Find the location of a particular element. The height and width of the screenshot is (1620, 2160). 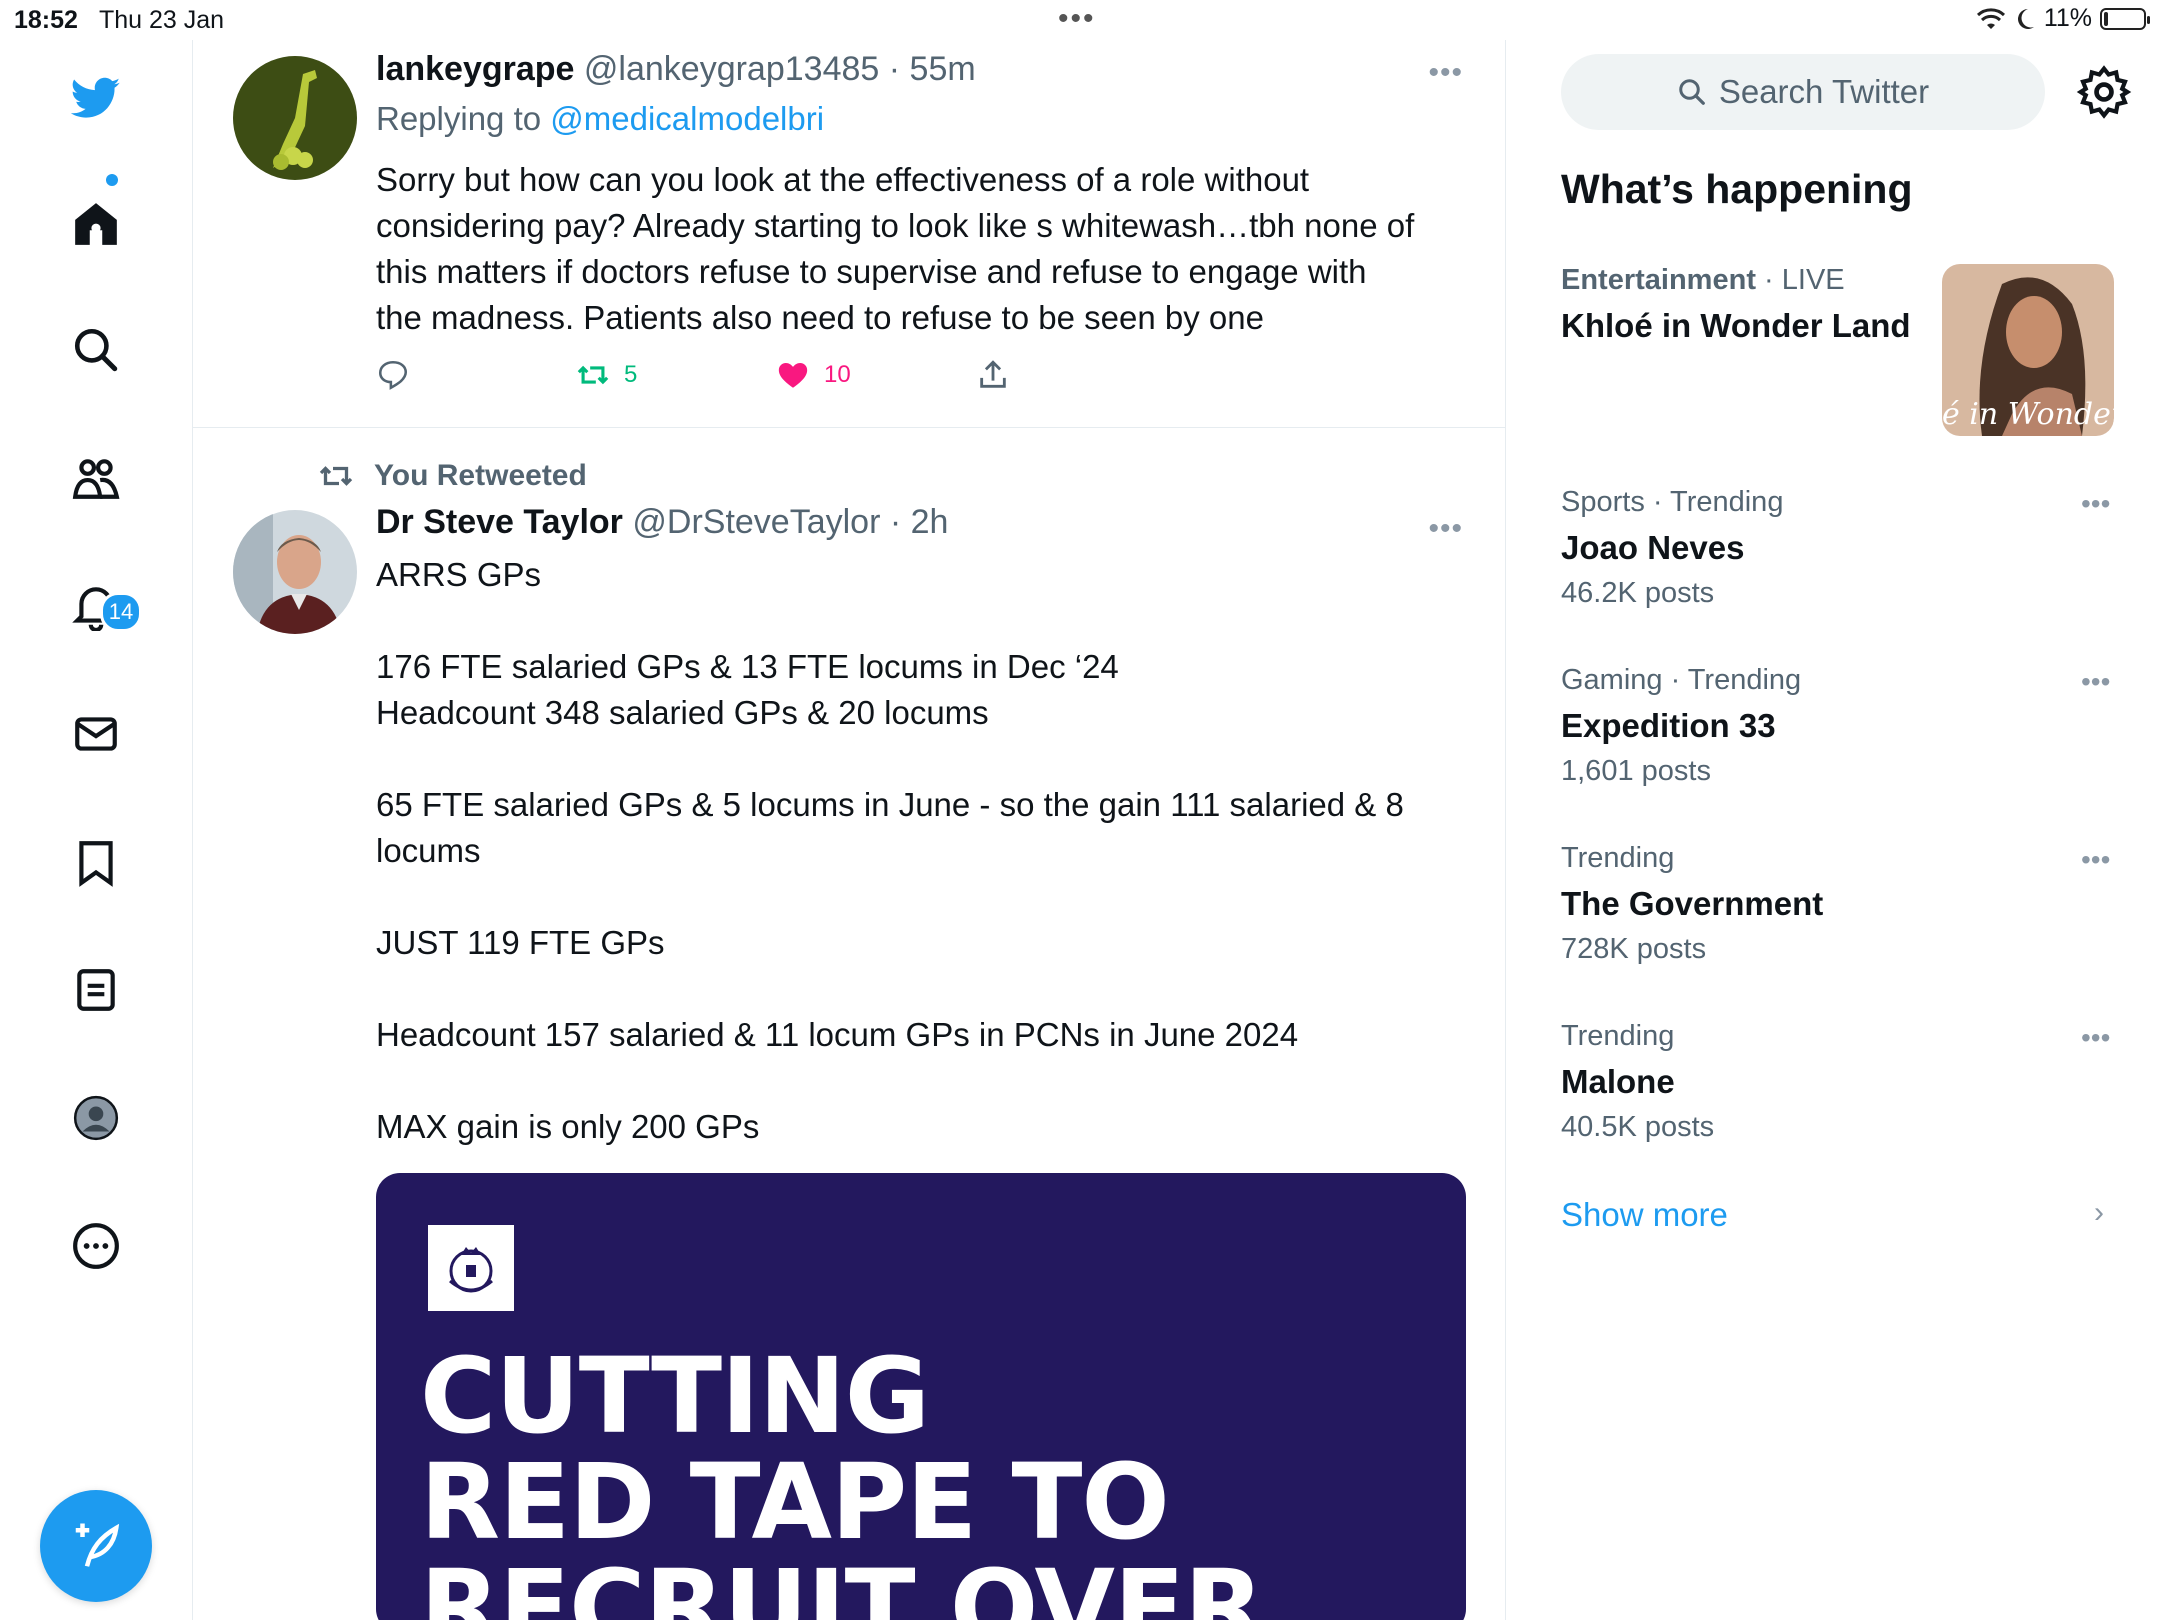

wifi-icon is located at coordinates (1990, 18).